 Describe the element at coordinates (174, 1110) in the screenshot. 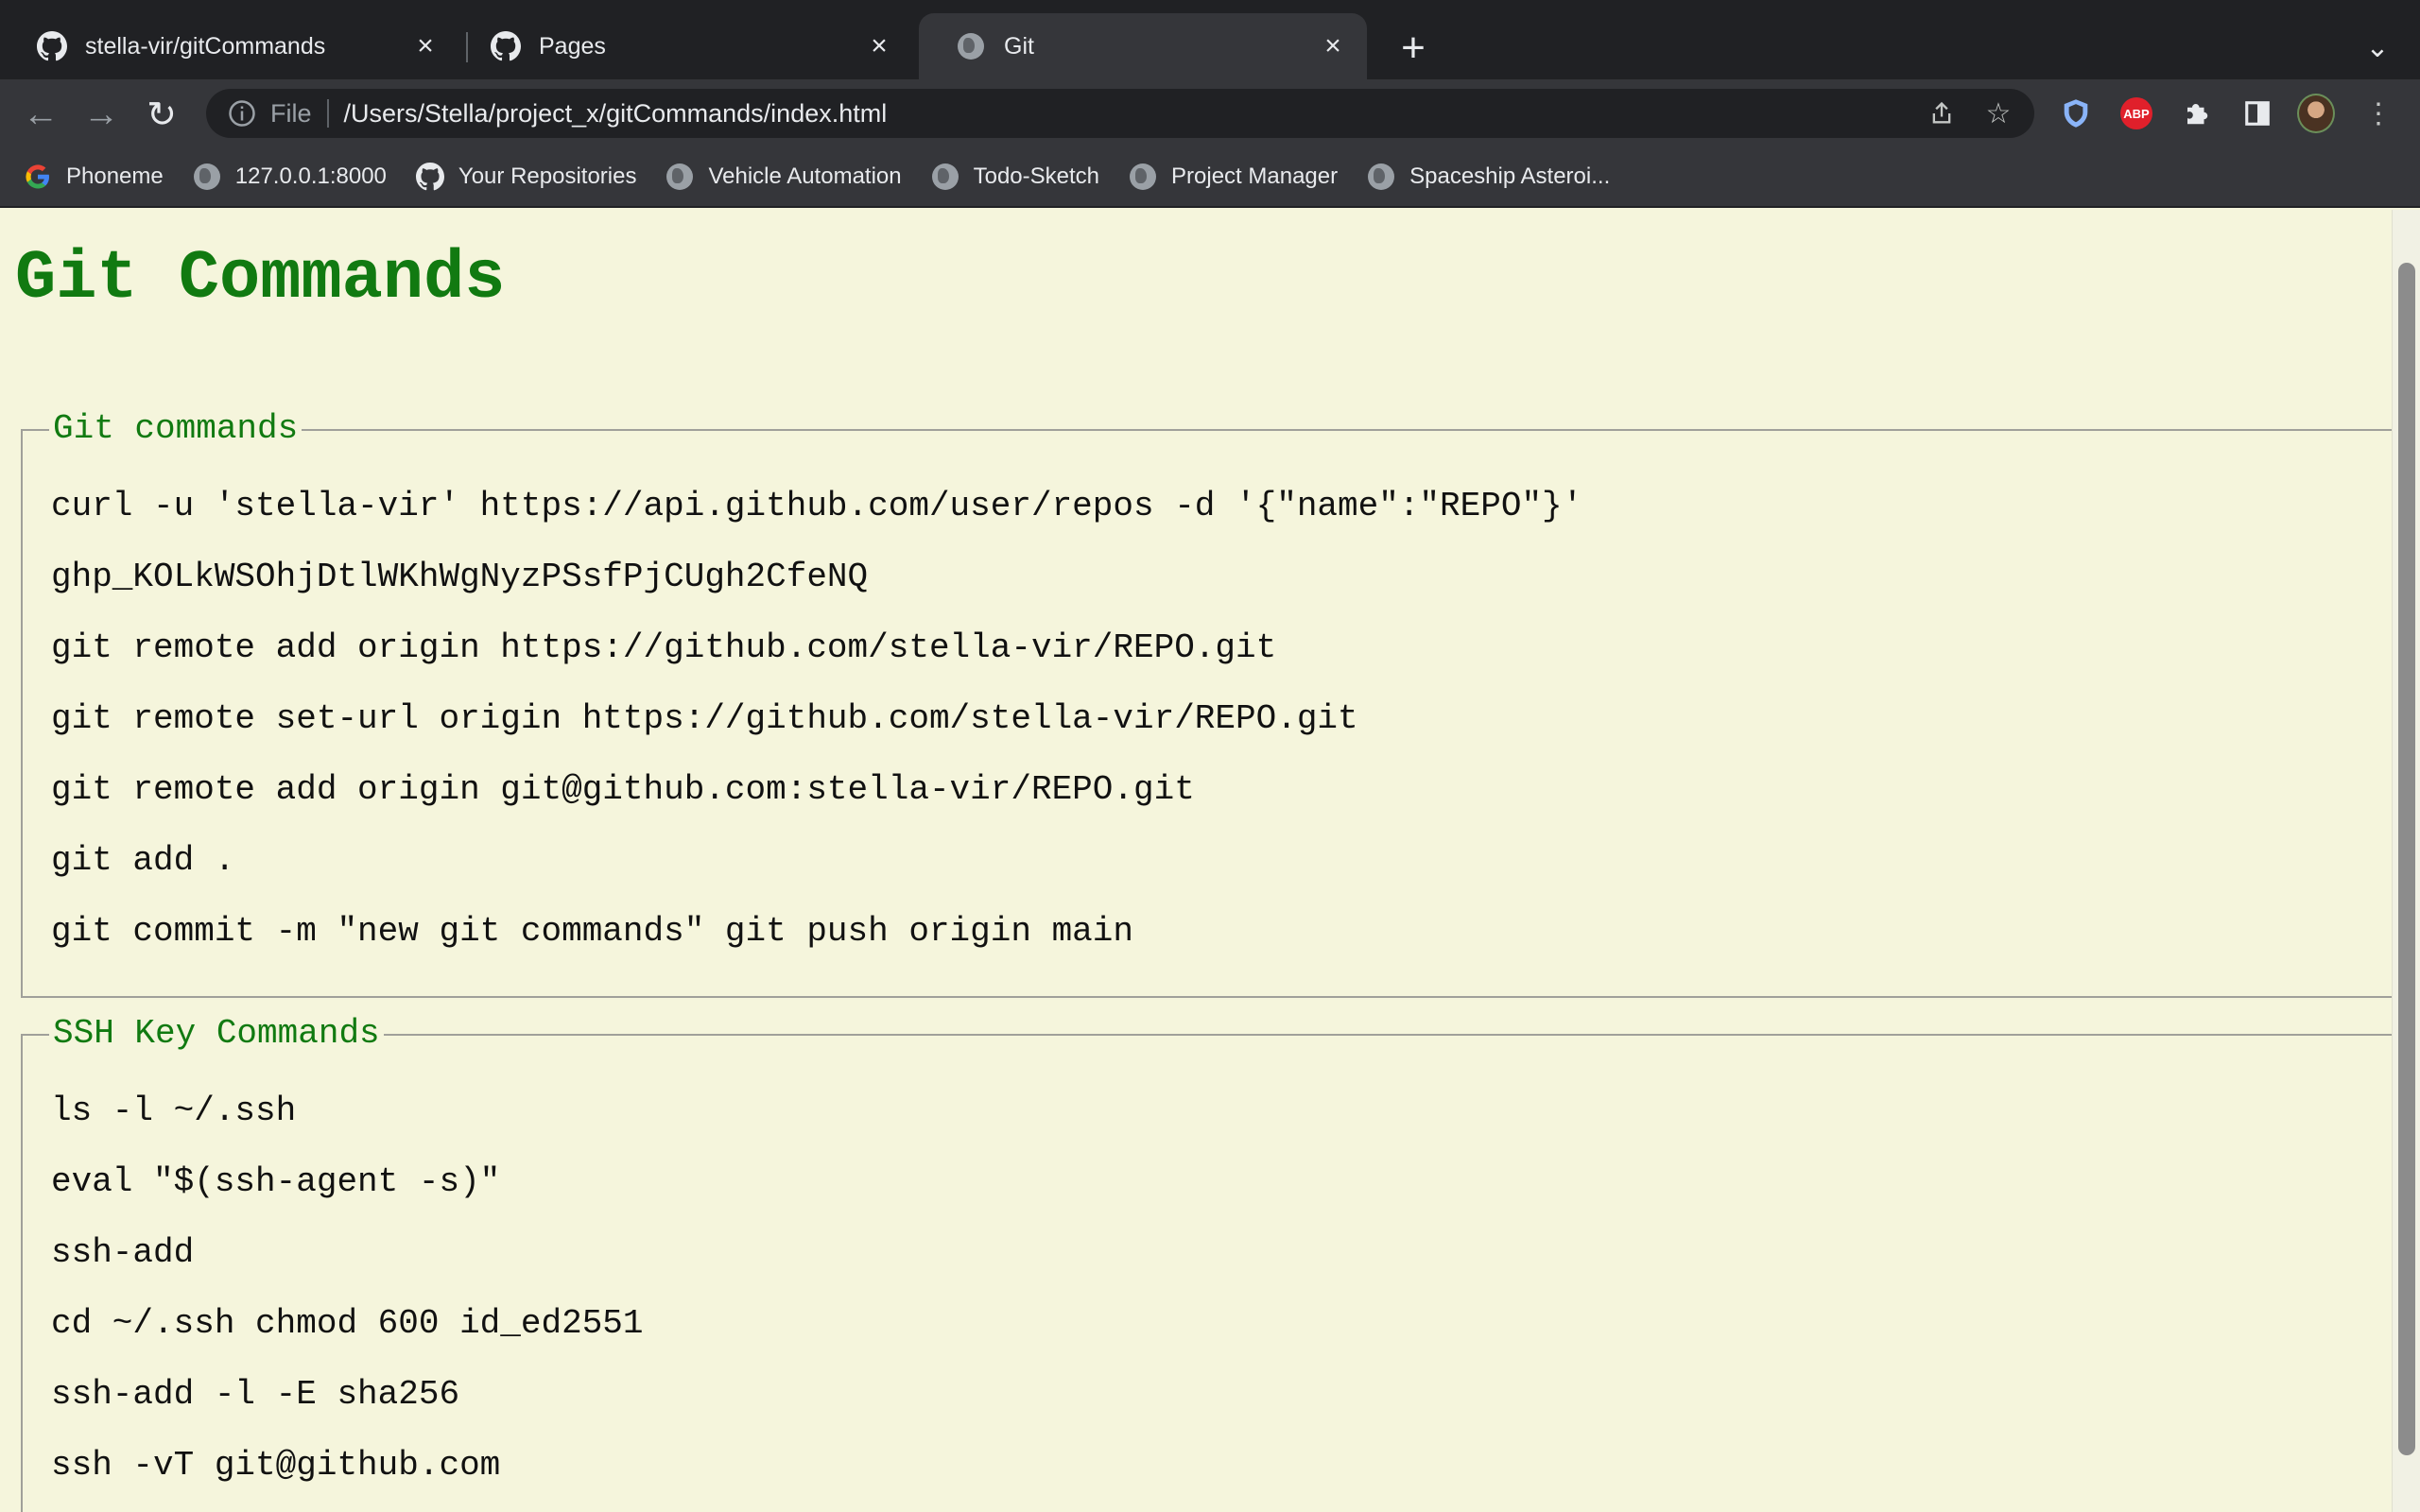

I see `command-line: ls -l ~/.ssh` at that location.